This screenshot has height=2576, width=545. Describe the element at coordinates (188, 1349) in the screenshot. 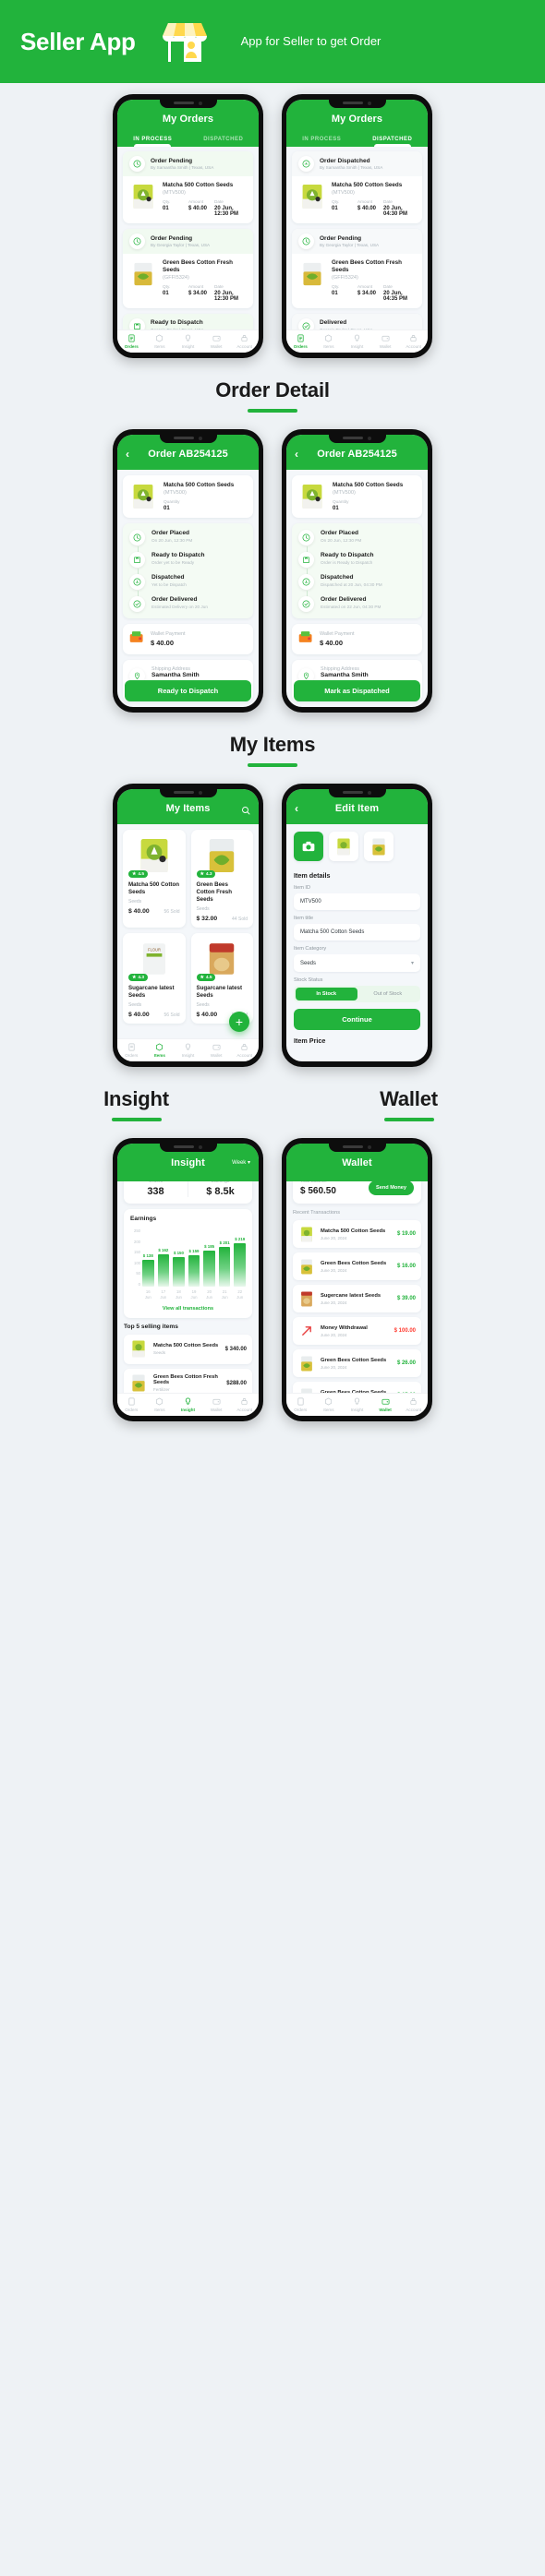

I see `top-item-row: Matcha 500 Cotton Seeds Seeds $ 340.00` at that location.